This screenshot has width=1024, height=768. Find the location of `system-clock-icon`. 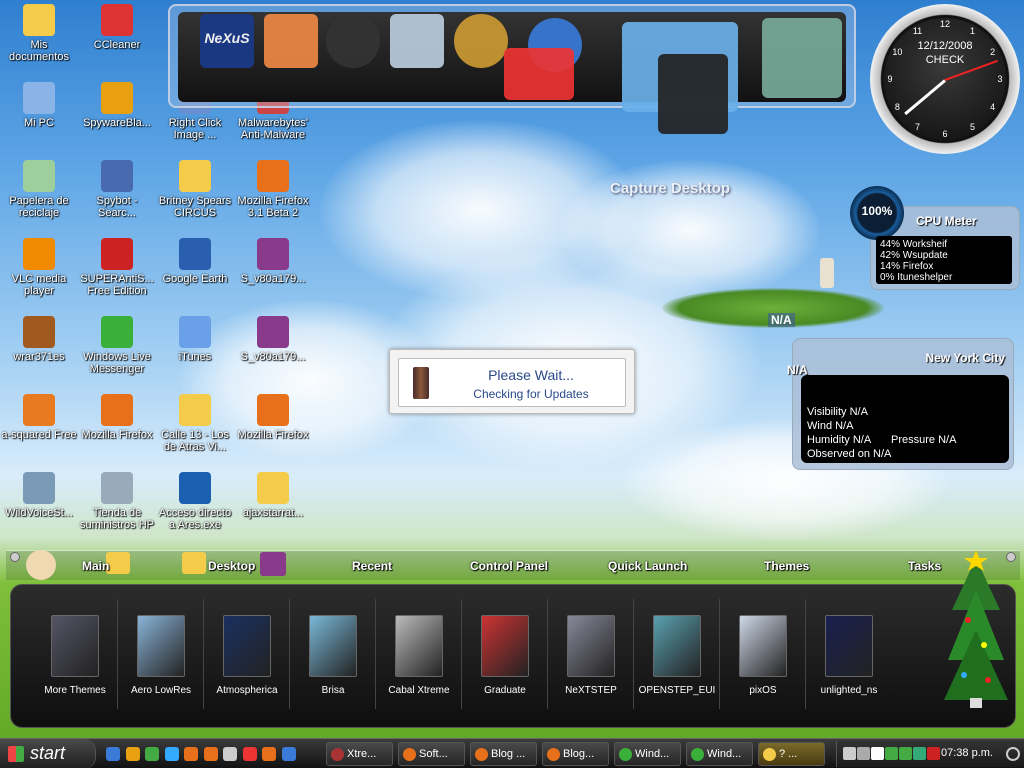

system-clock-icon is located at coordinates (802, 58).